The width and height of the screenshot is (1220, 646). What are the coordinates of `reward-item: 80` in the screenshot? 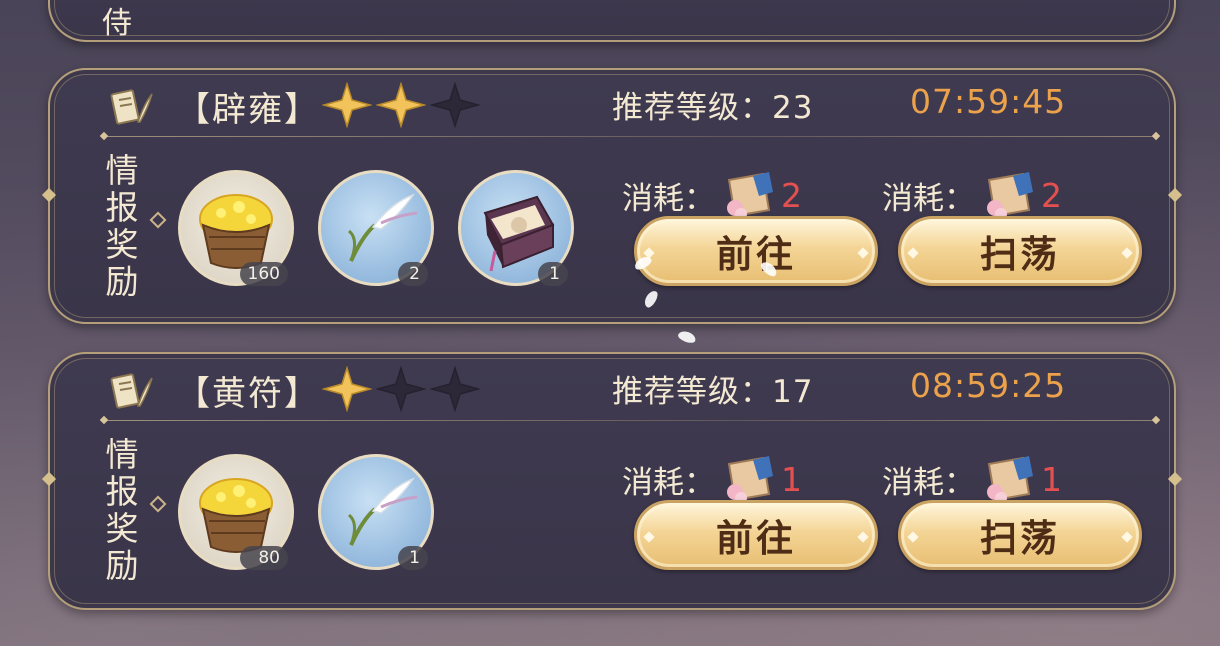 It's located at (236, 512).